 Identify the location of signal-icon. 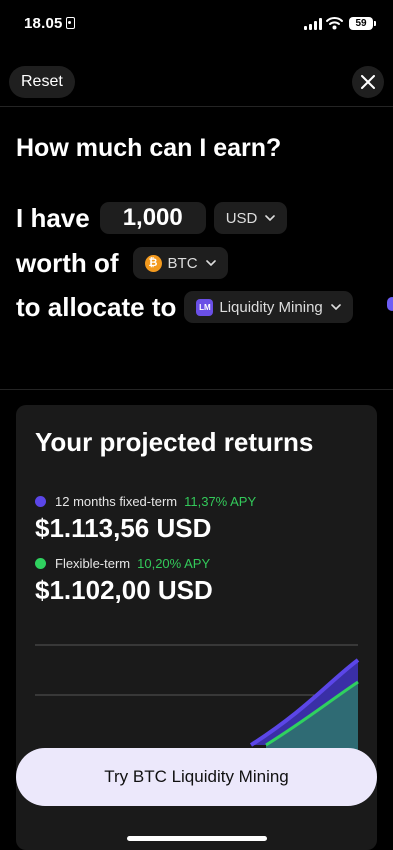
(313, 24).